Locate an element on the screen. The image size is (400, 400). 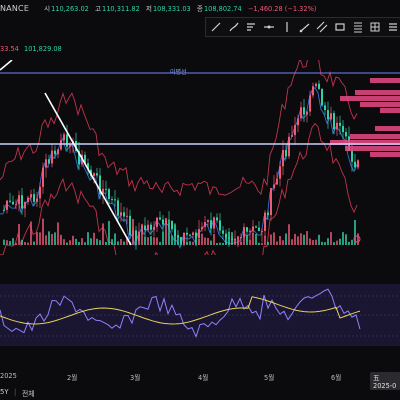
range-5y-button: 5Y is located at coordinates (4, 392).